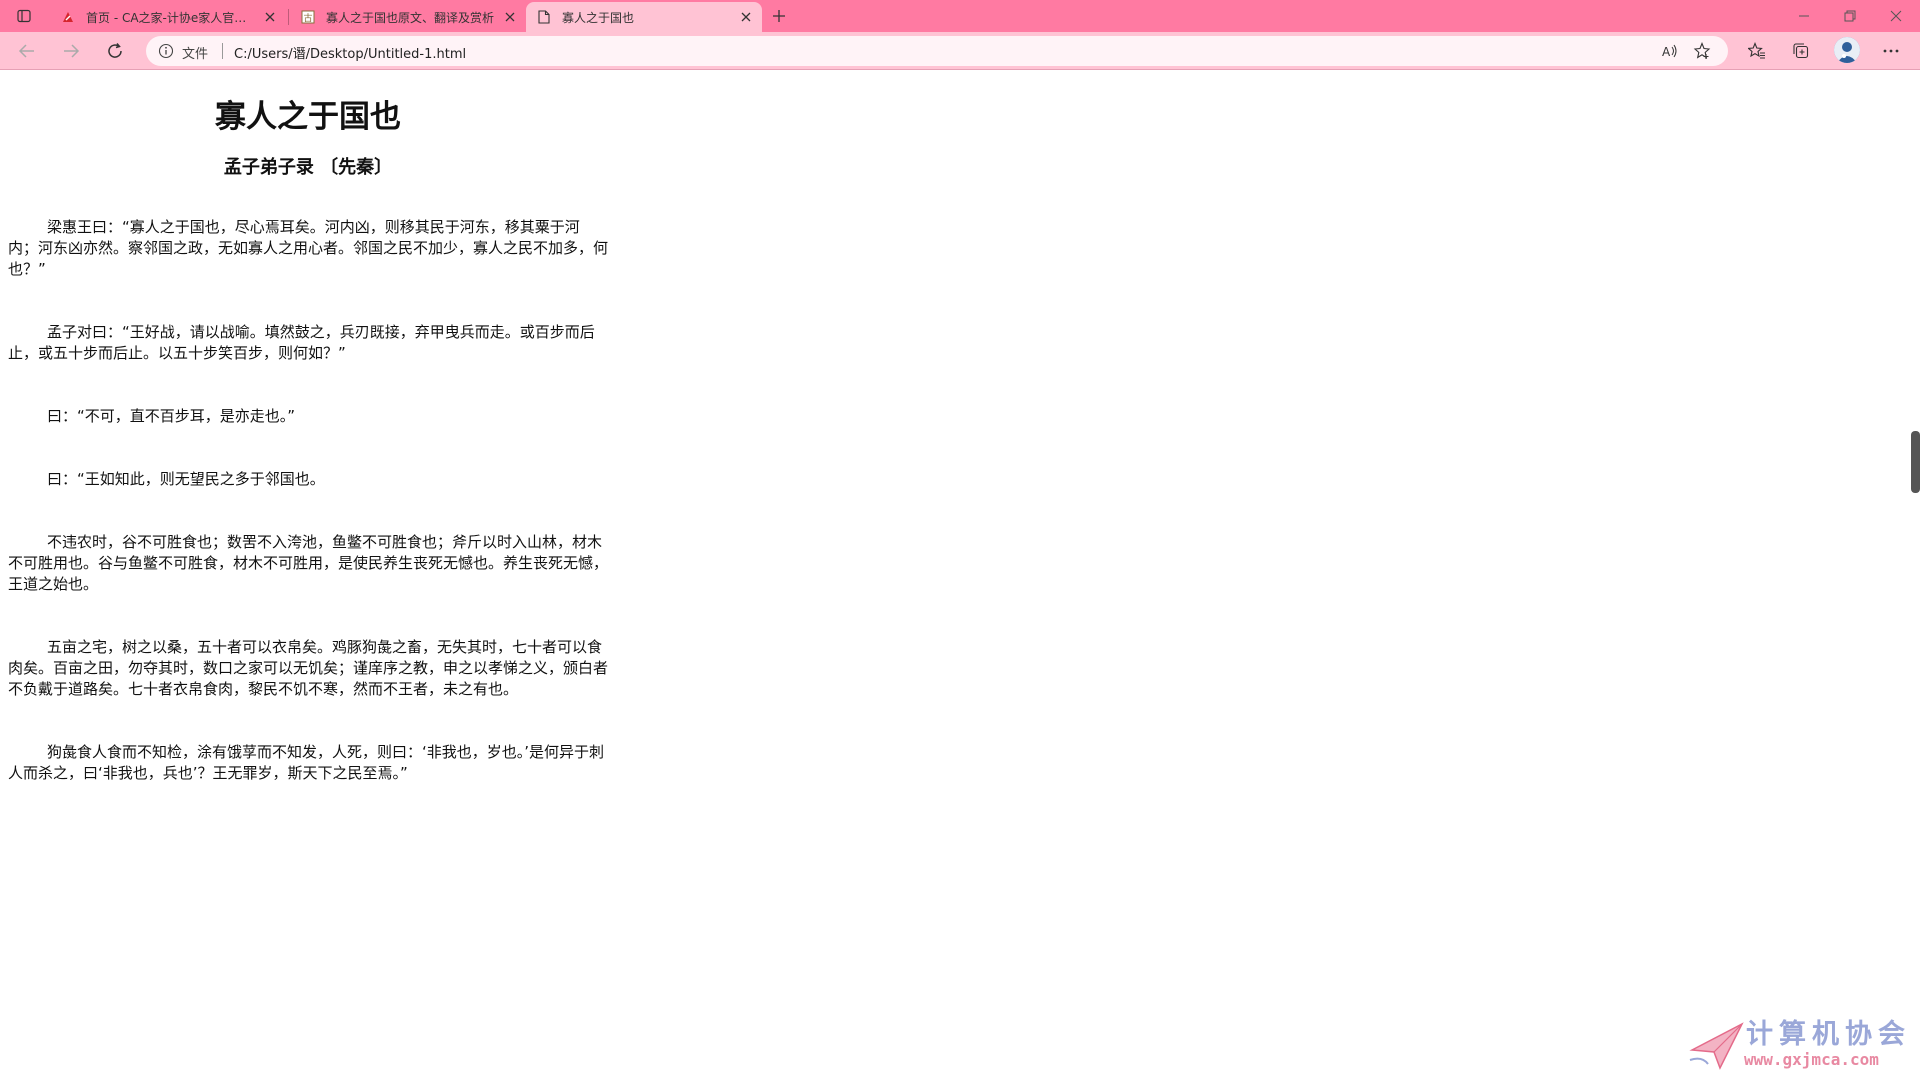  What do you see at coordinates (937, 51) in the screenshot?
I see `address-bar: 文件 C:/Users/谮/Desktop/Untitled-1.html A` at bounding box center [937, 51].